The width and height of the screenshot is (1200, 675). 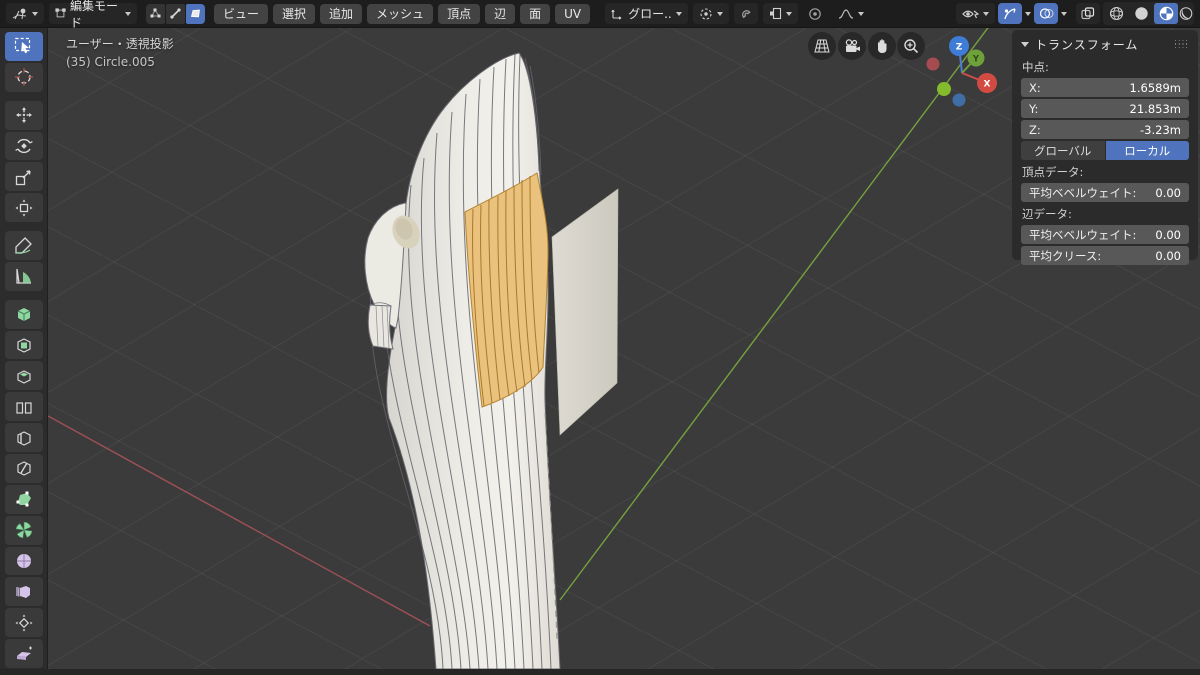 What do you see at coordinates (23, 46) in the screenshot?
I see `tool-select-box` at bounding box center [23, 46].